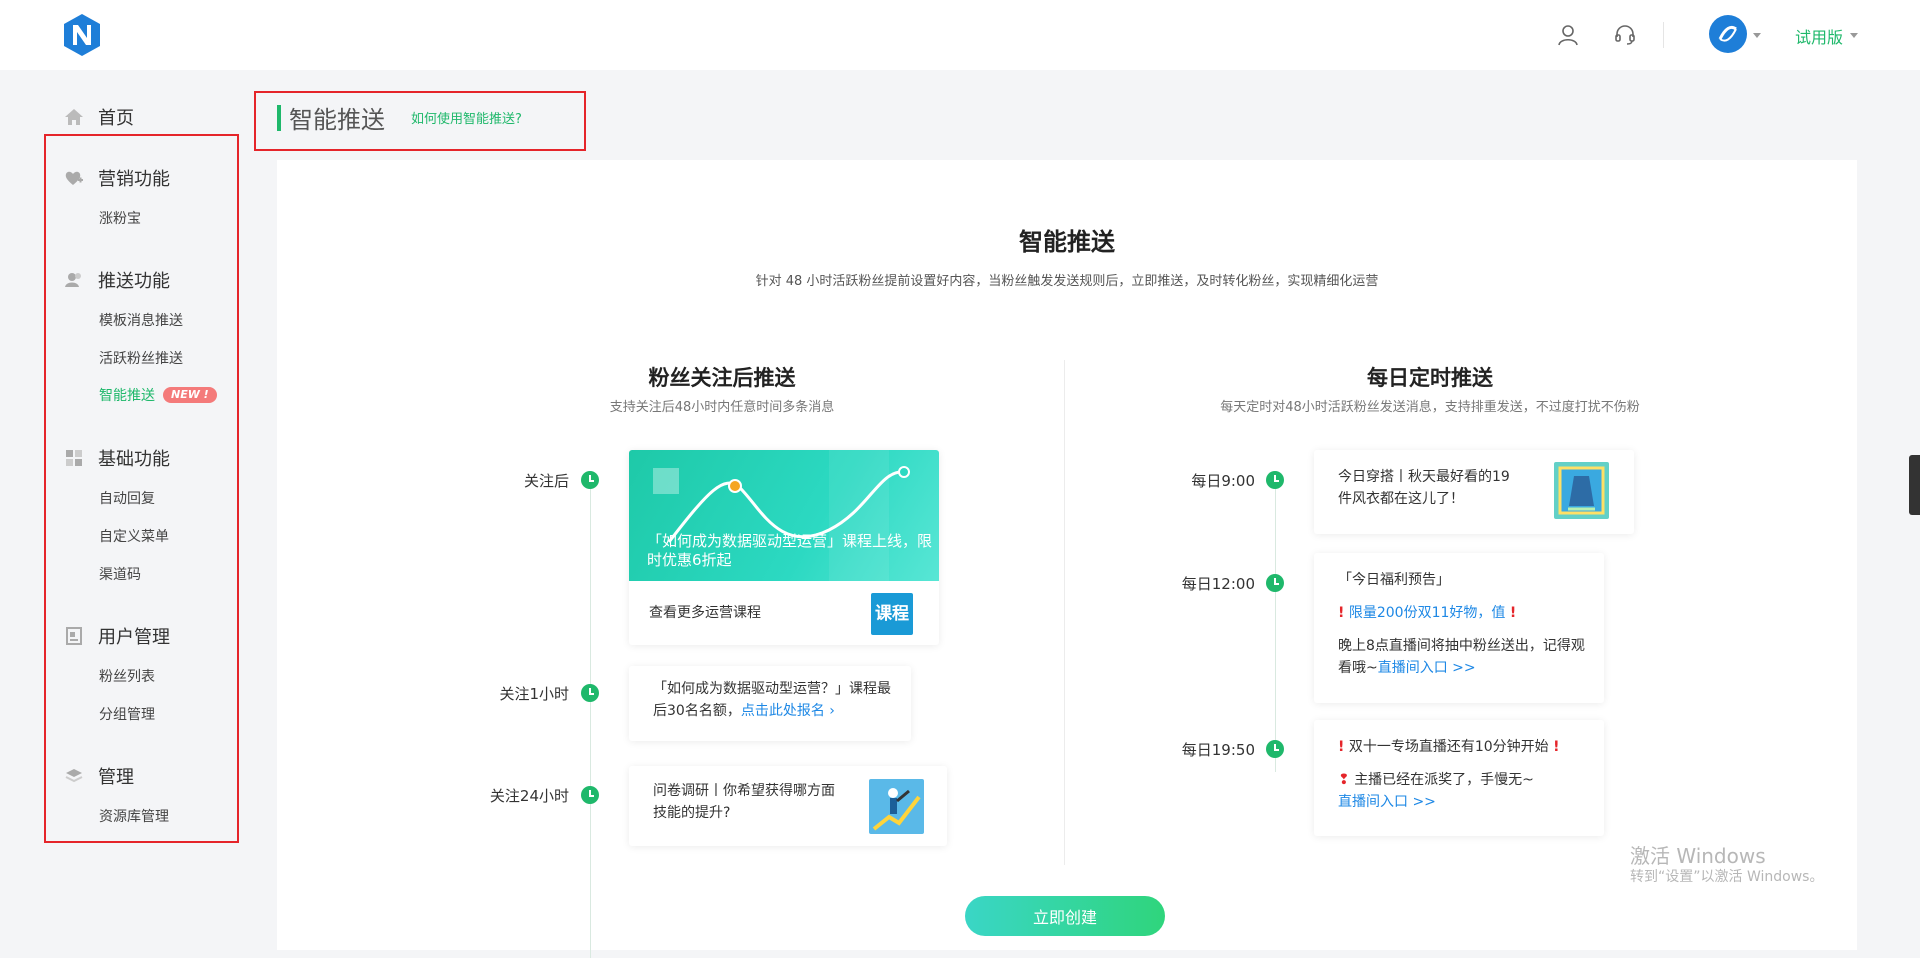 The height and width of the screenshot is (958, 1920). What do you see at coordinates (1914, 485) in the screenshot?
I see `side-scroll-handle` at bounding box center [1914, 485].